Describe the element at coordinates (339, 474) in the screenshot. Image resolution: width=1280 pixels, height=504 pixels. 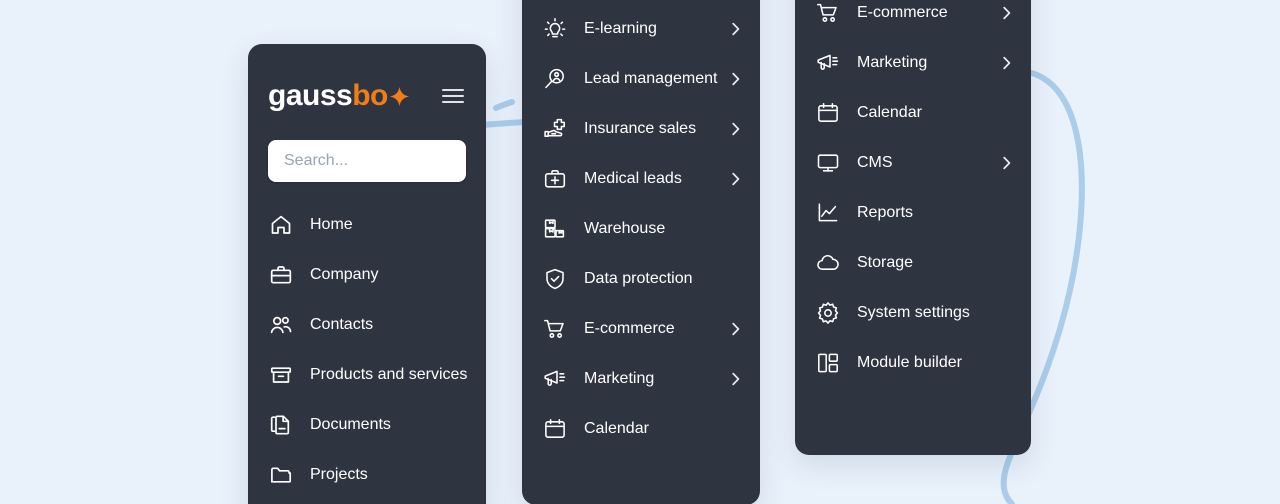
I see `sidebar-item-label: Projects` at that location.